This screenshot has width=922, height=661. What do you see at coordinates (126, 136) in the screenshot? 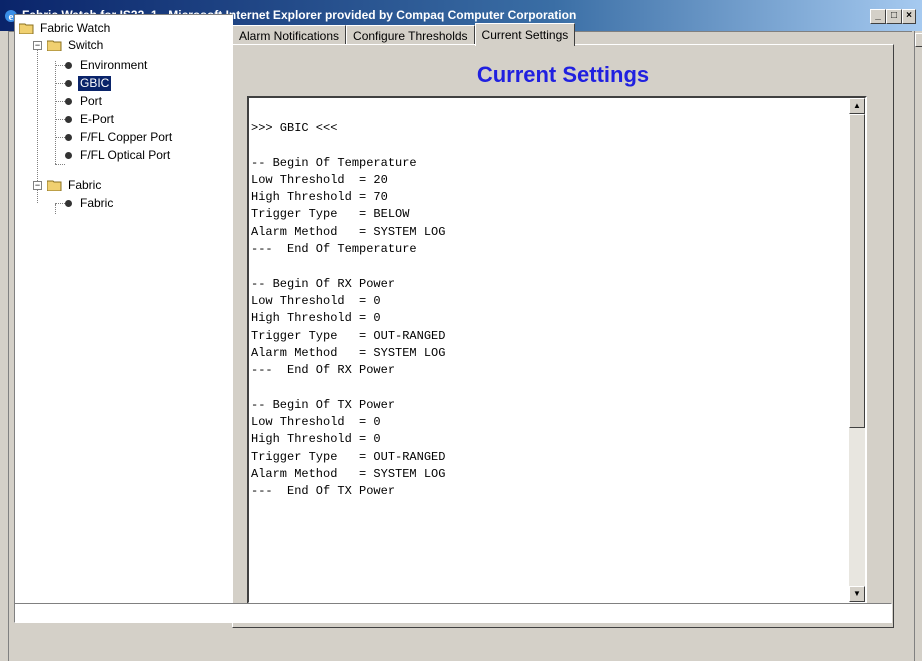
I see `tree-label: F/FL Copper Port` at bounding box center [126, 136].